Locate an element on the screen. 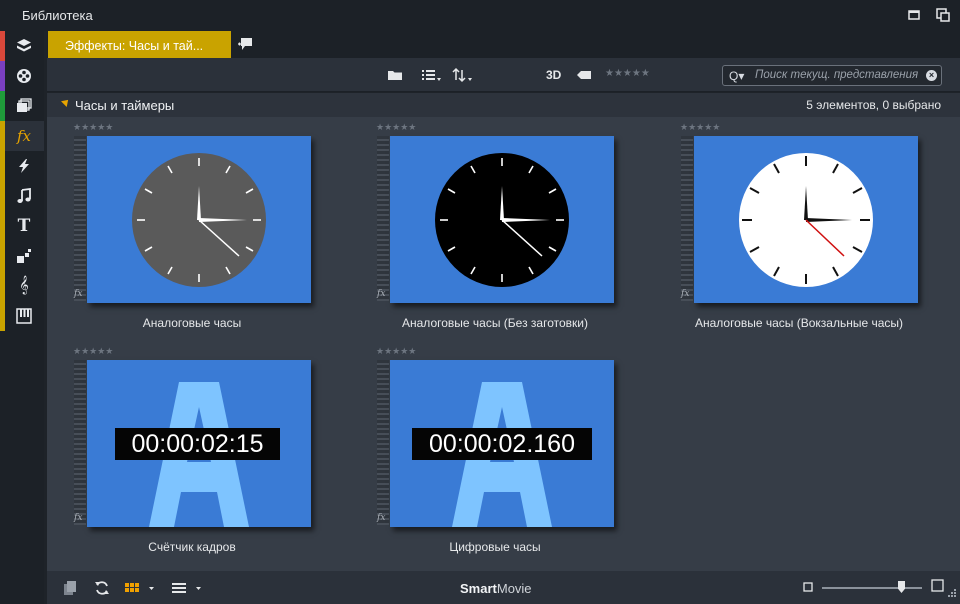 The image size is (960, 604). item-caption: Аналоговые часы is located at coordinates (192, 323).